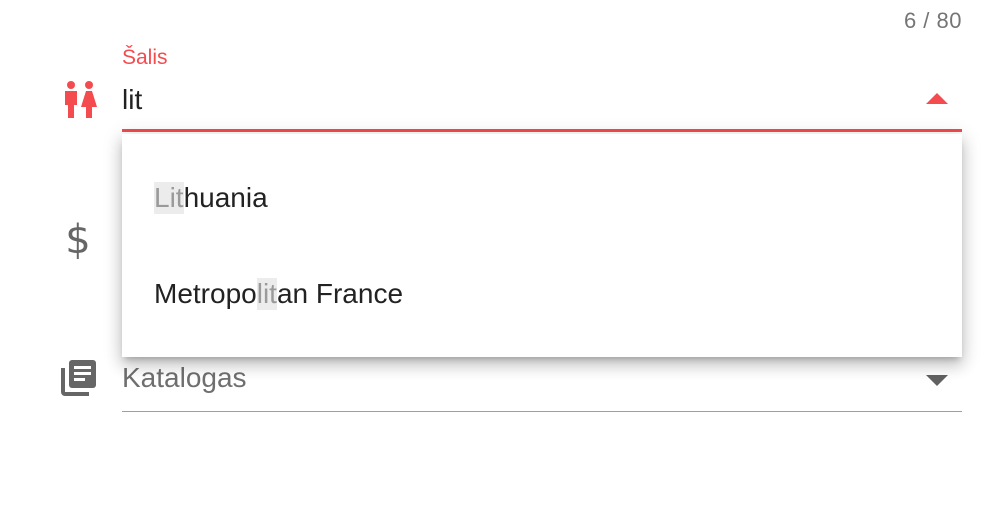 This screenshot has width=996, height=520. What do you see at coordinates (80, 100) in the screenshot?
I see `people-icon` at bounding box center [80, 100].